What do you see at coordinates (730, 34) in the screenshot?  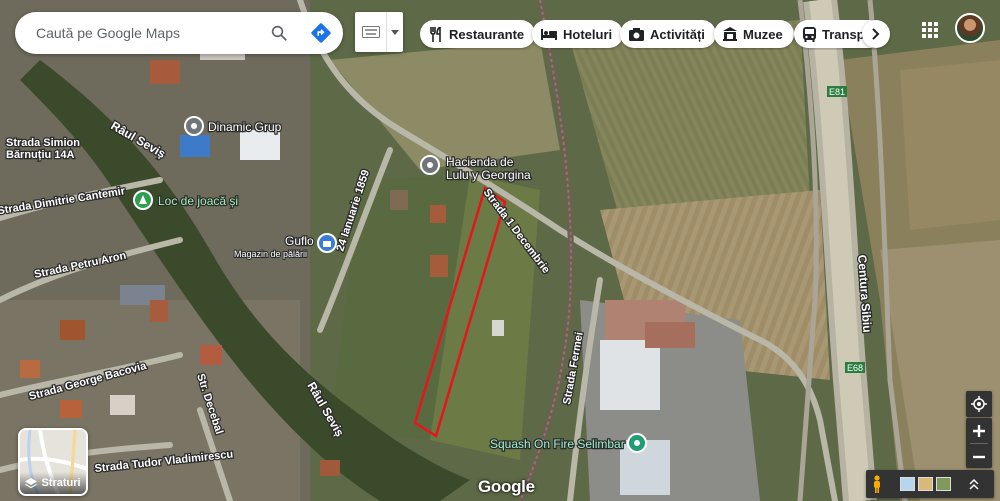 I see `museum-icon` at bounding box center [730, 34].